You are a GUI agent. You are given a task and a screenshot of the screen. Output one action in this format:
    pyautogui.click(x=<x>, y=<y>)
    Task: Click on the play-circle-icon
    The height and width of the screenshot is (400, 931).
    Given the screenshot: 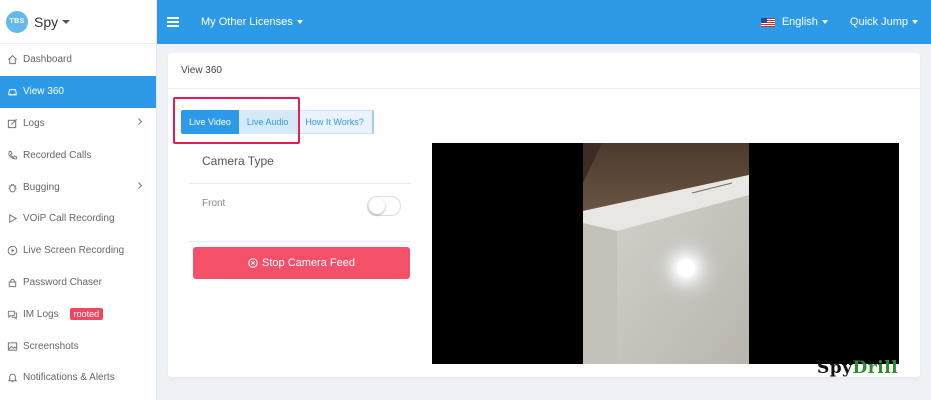 What is the action you would take?
    pyautogui.click(x=12, y=251)
    